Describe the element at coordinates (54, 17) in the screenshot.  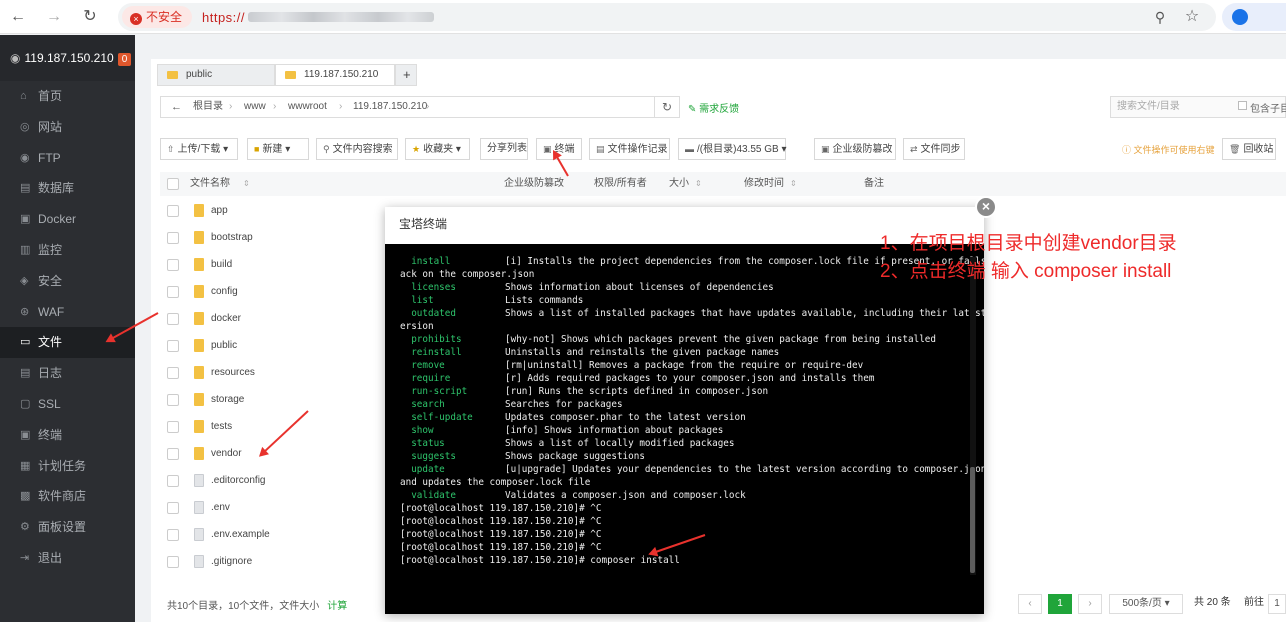
I see `forward-arrow-icon: →` at that location.